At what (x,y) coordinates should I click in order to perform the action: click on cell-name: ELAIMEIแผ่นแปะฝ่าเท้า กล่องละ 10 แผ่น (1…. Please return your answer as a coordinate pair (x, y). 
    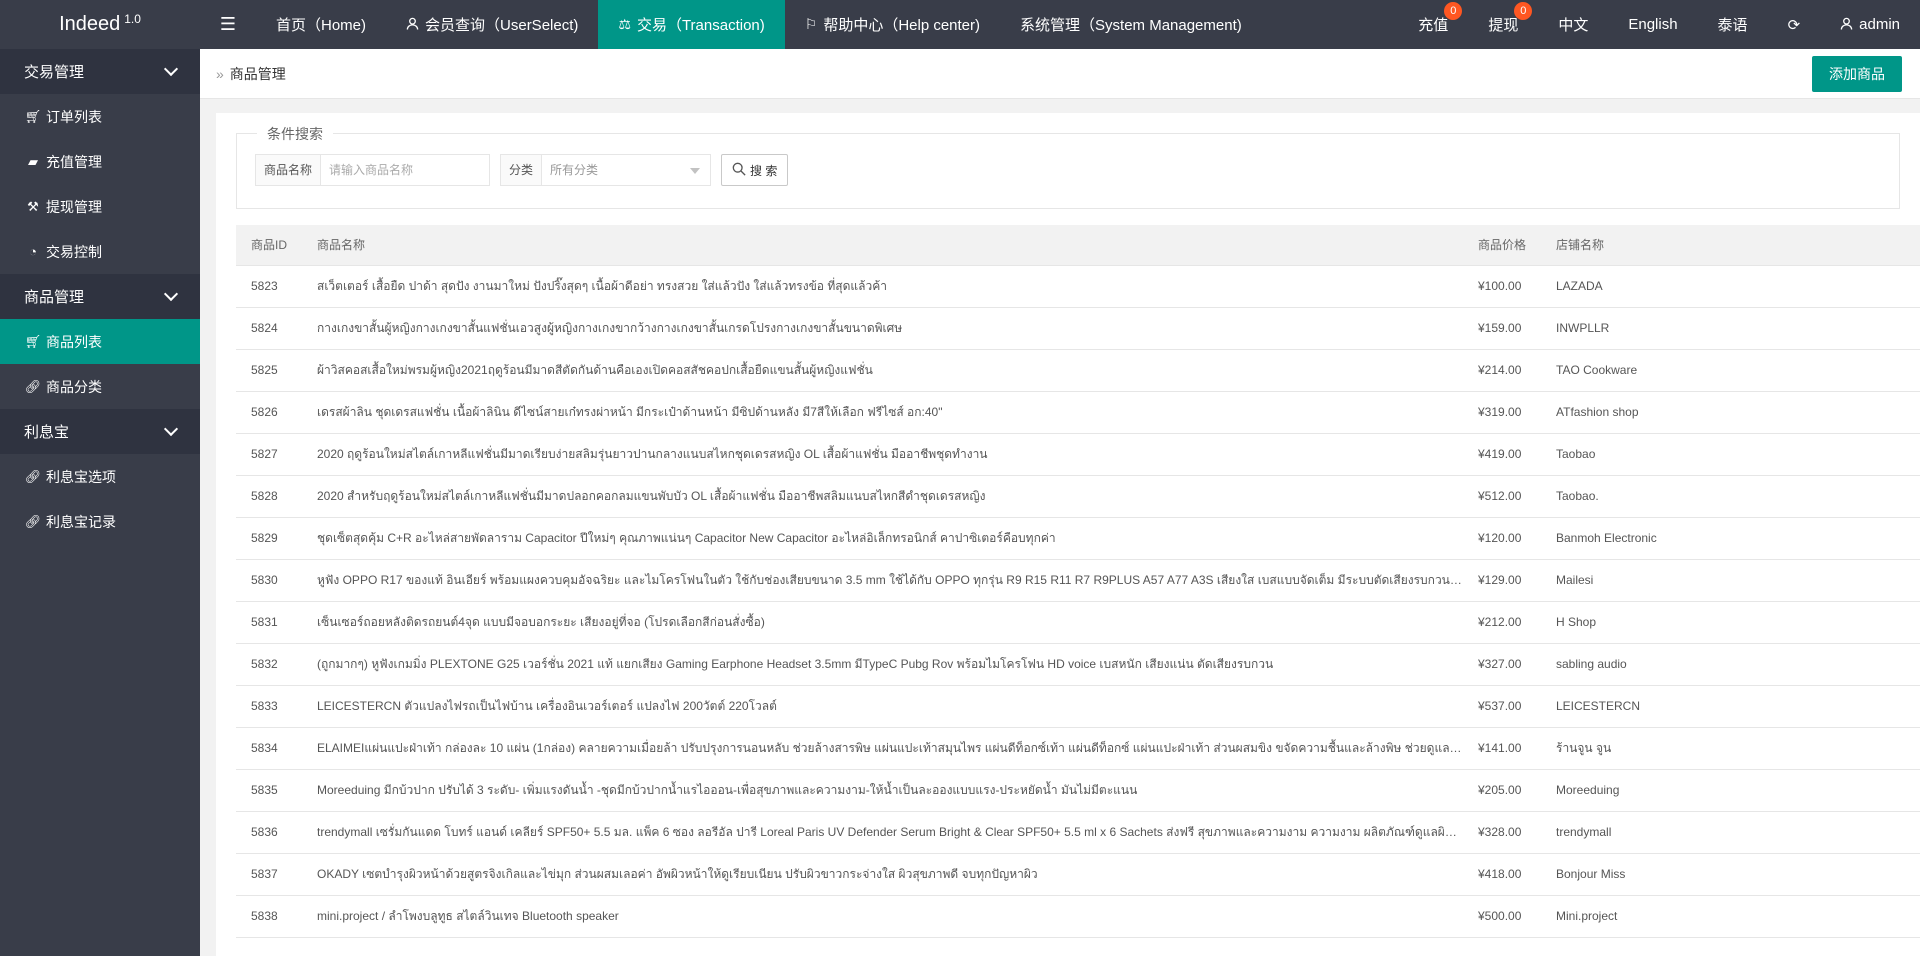
    Looking at the image, I should click on (882, 748).